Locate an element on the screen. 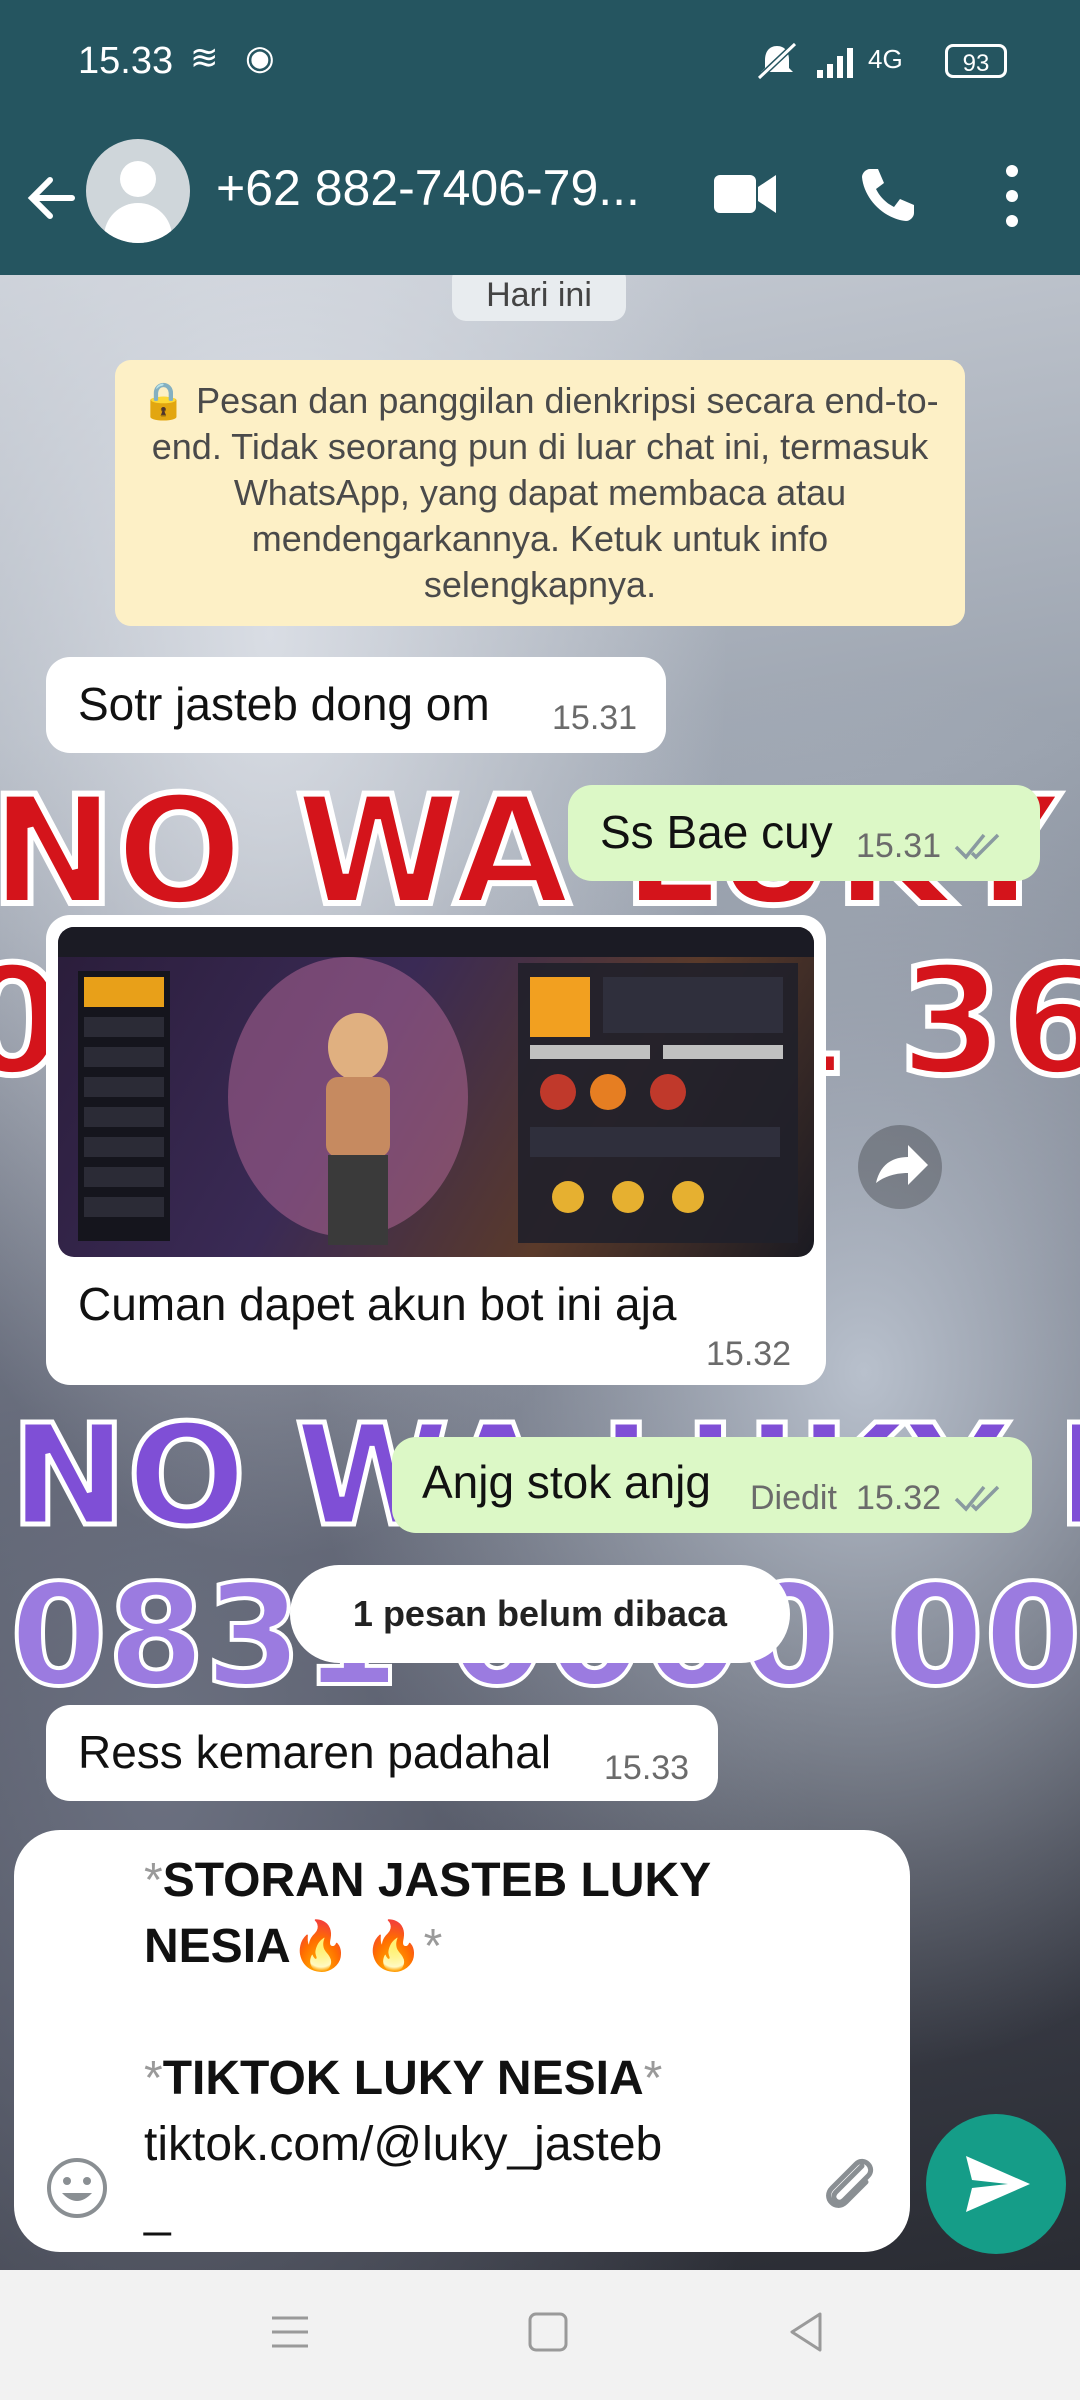 Image resolution: width=1080 pixels, height=2400 pixels. back-arrow-icon is located at coordinates (52, 198).